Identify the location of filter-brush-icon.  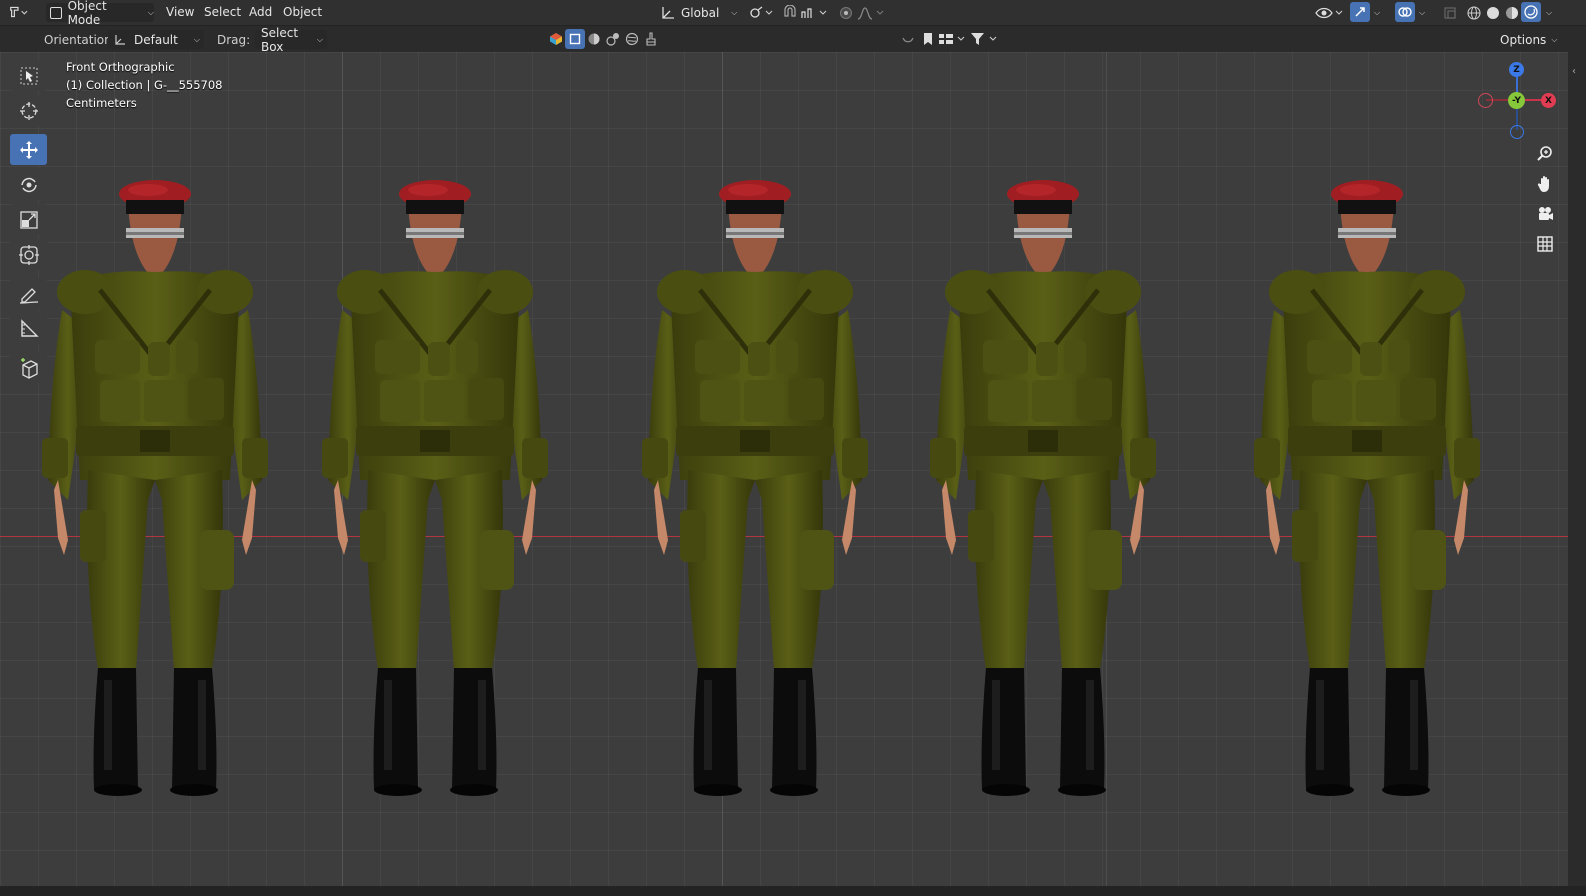
(651, 39).